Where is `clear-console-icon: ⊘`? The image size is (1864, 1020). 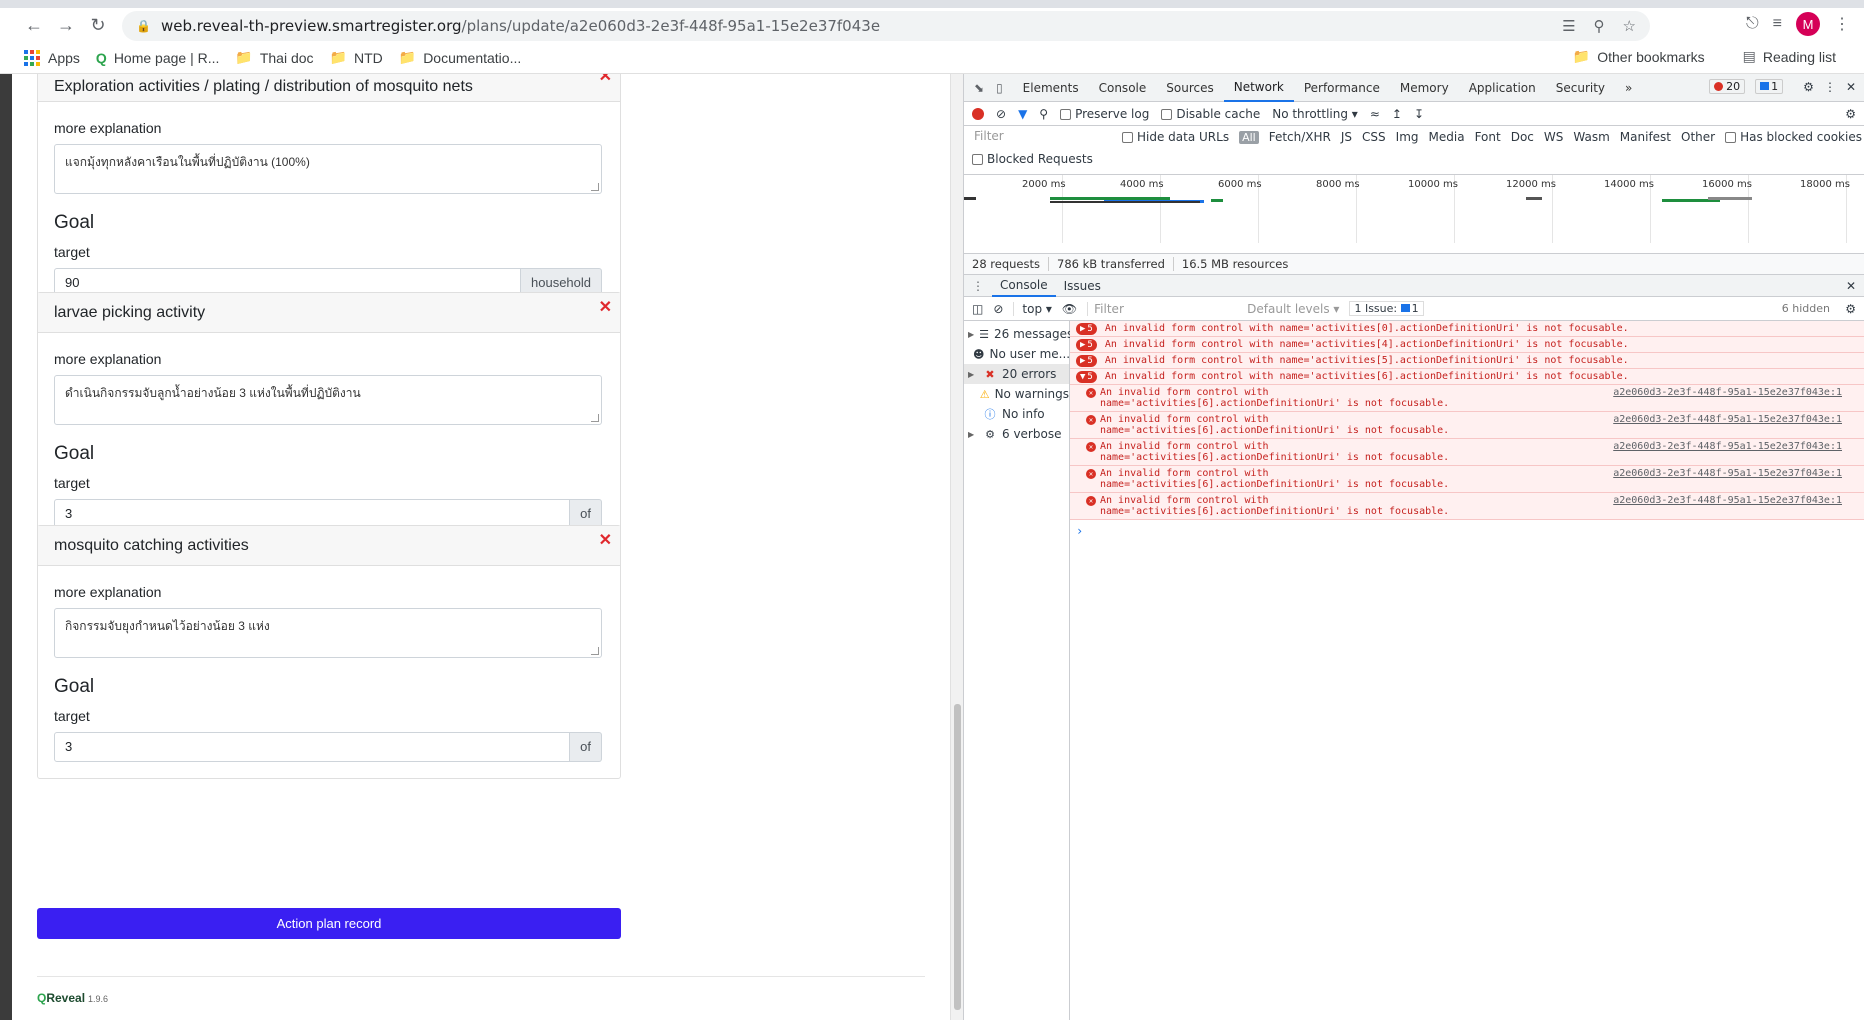
clear-console-icon: ⊘ is located at coordinates (998, 309).